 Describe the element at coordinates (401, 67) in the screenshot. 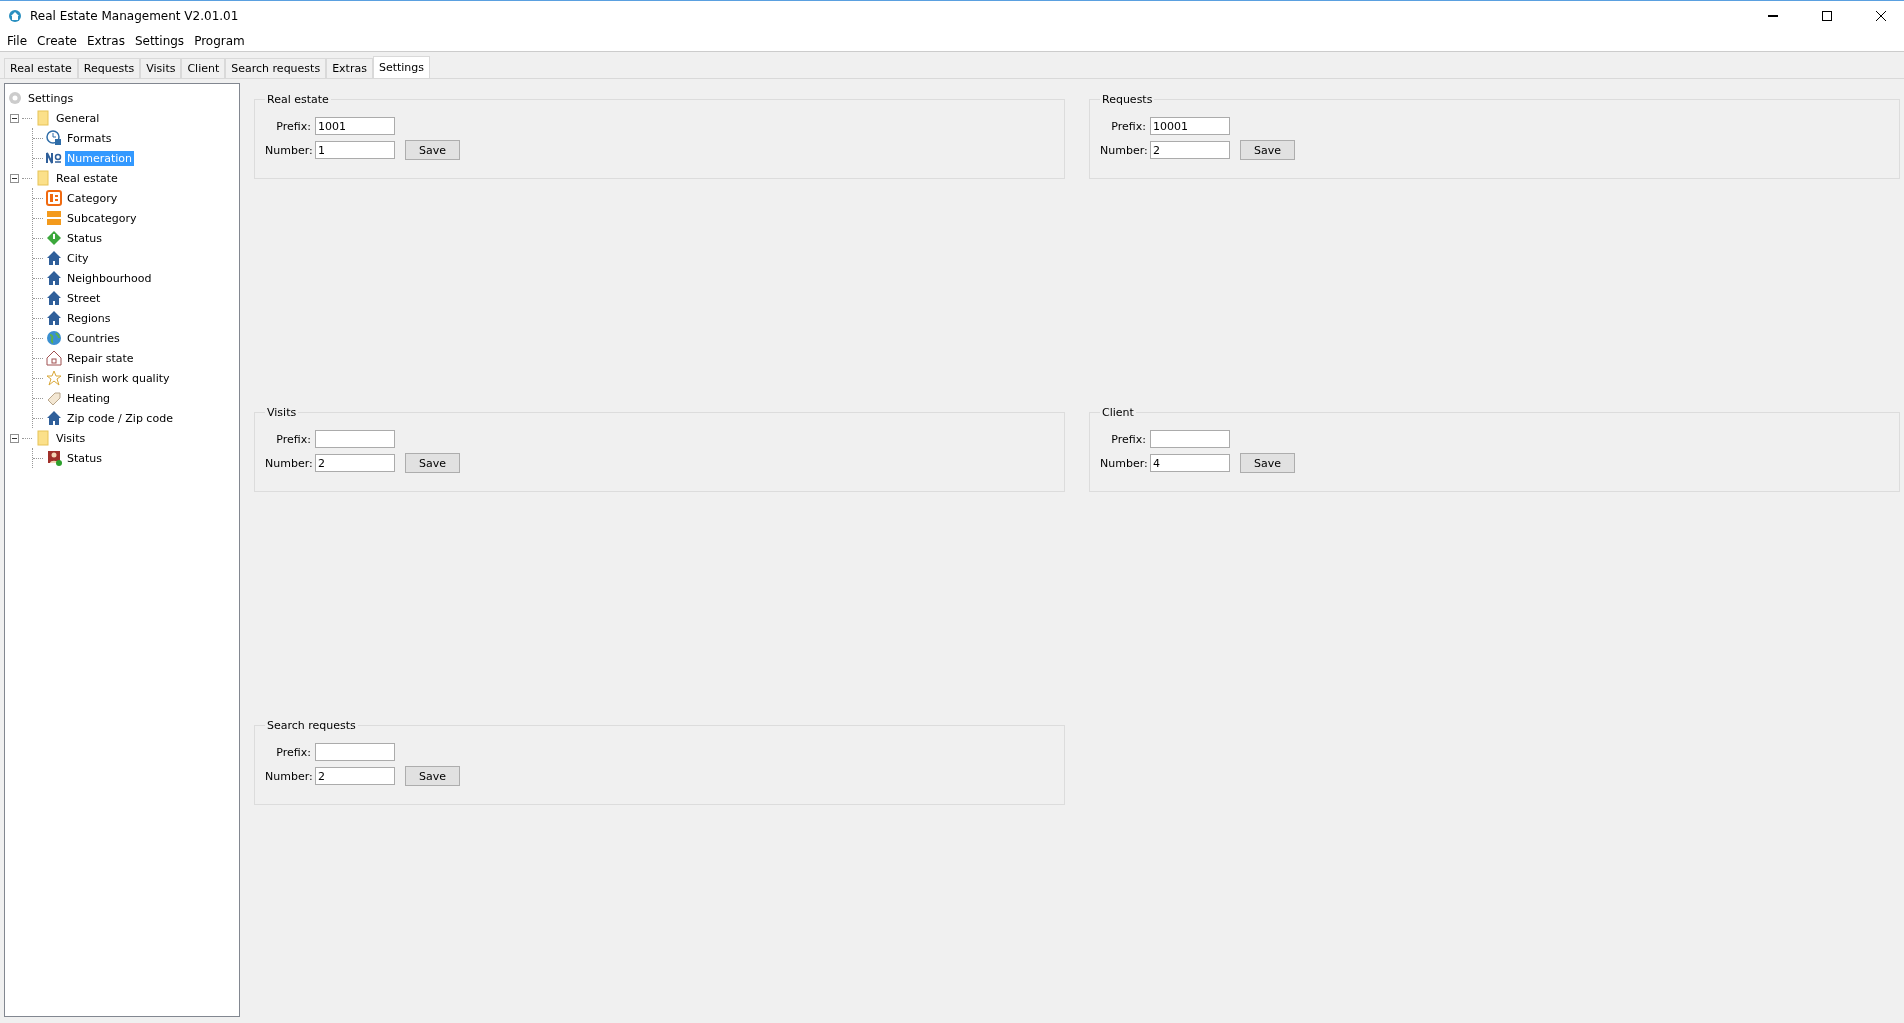

I see `tab: Settings` at that location.